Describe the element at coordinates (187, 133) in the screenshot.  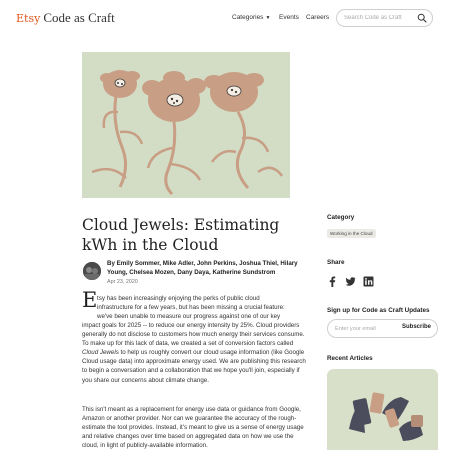
I see `flower-illustration` at that location.